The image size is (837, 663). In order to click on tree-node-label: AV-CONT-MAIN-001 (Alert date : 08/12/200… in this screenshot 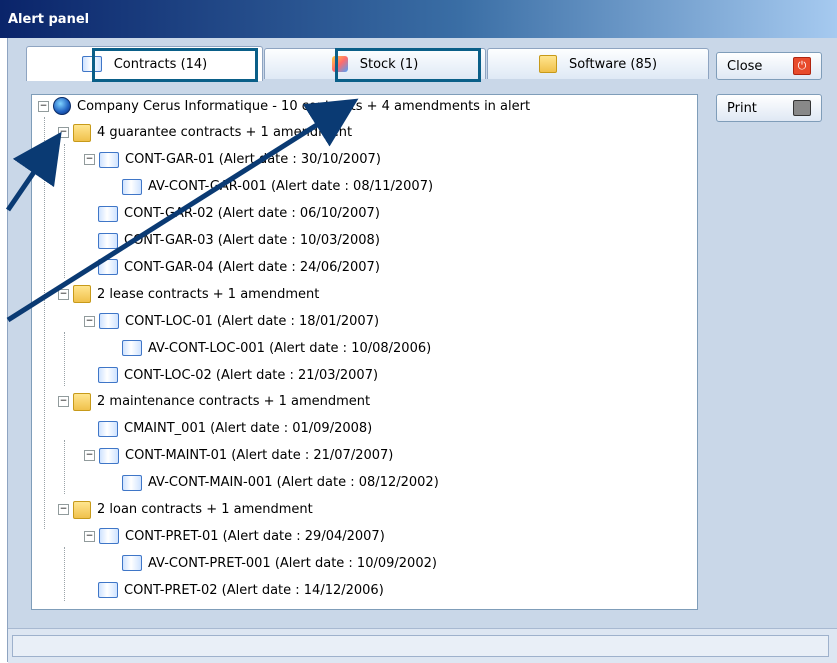, I will do `click(293, 483)`.